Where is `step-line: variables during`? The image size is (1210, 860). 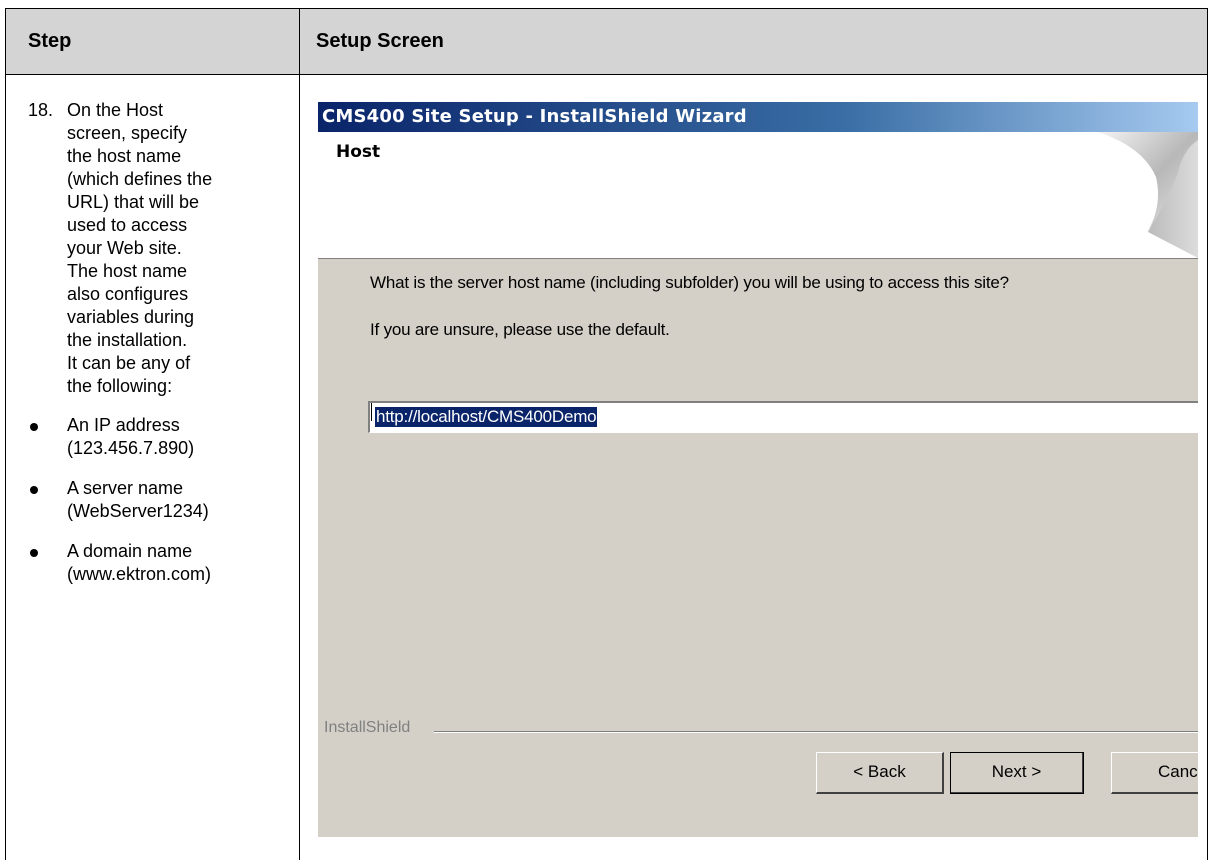
step-line: variables during is located at coordinates (131, 317).